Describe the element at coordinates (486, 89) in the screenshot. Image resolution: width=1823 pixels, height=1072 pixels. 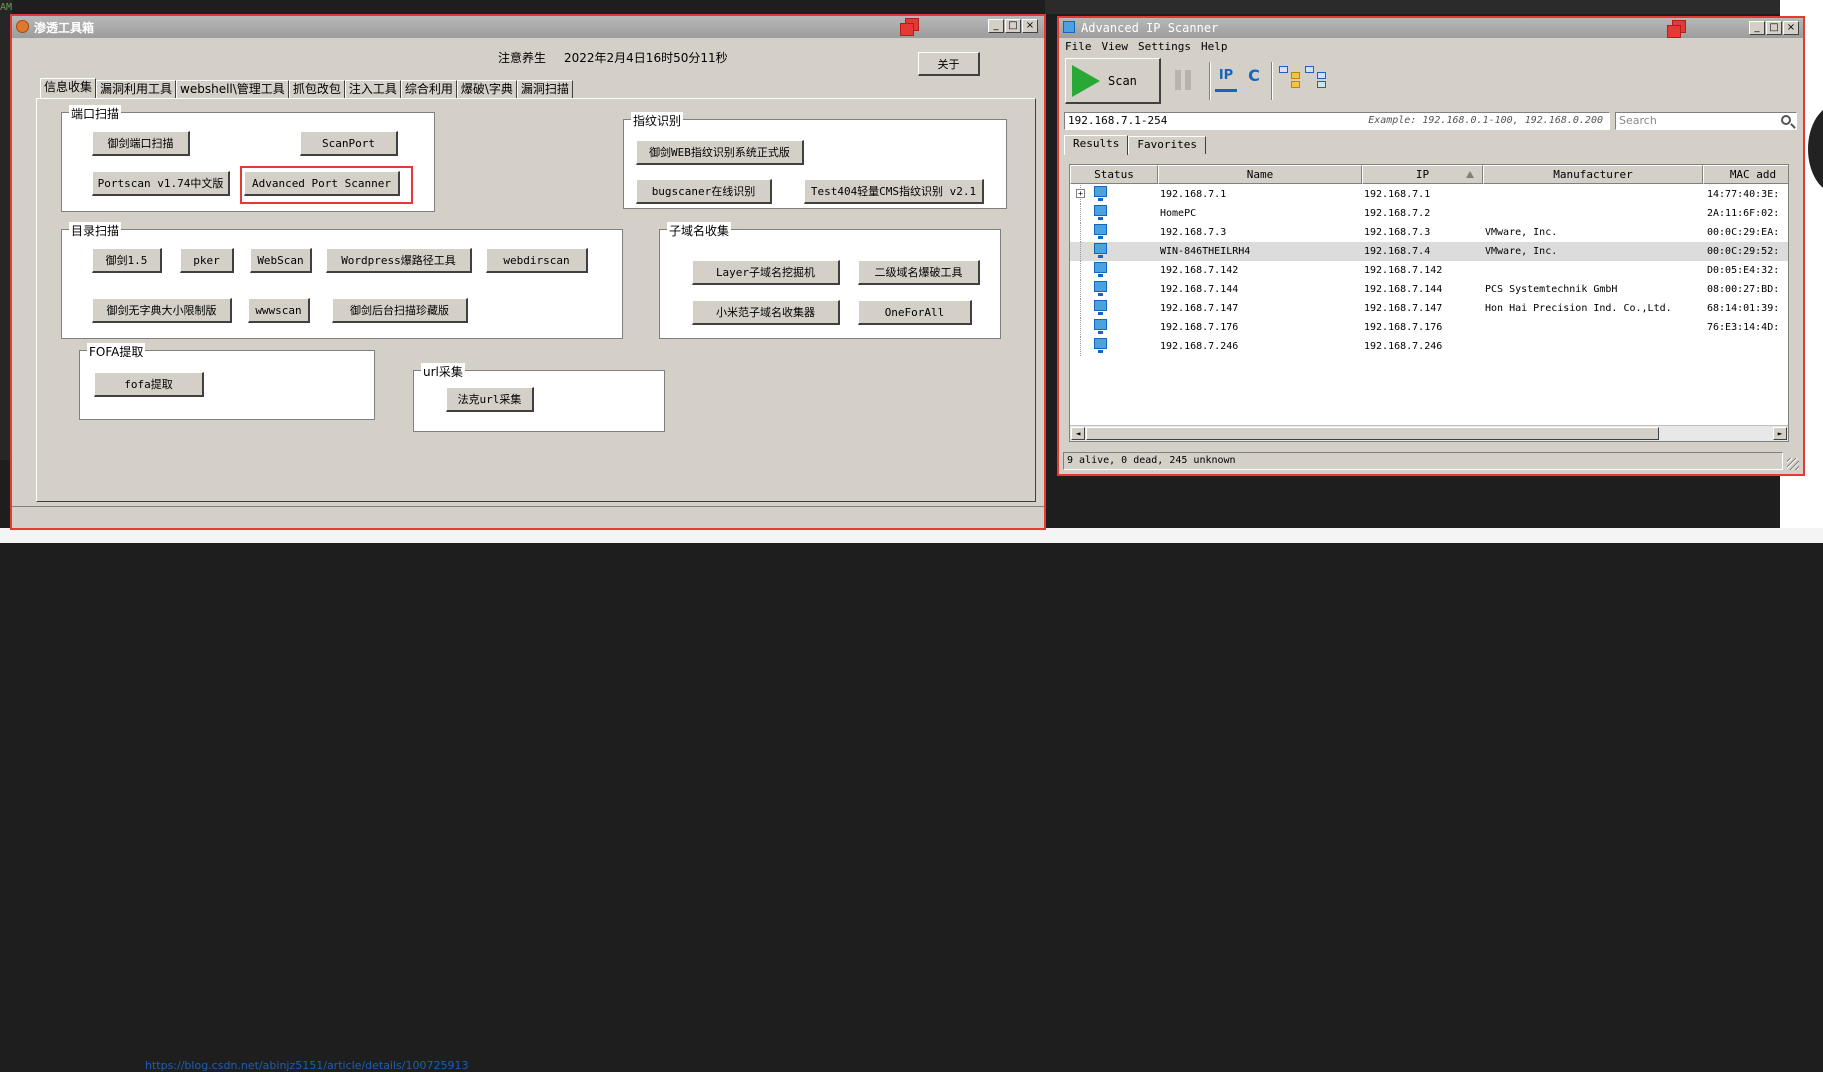
I see `tab-bruteforce: 爆破\字典` at that location.